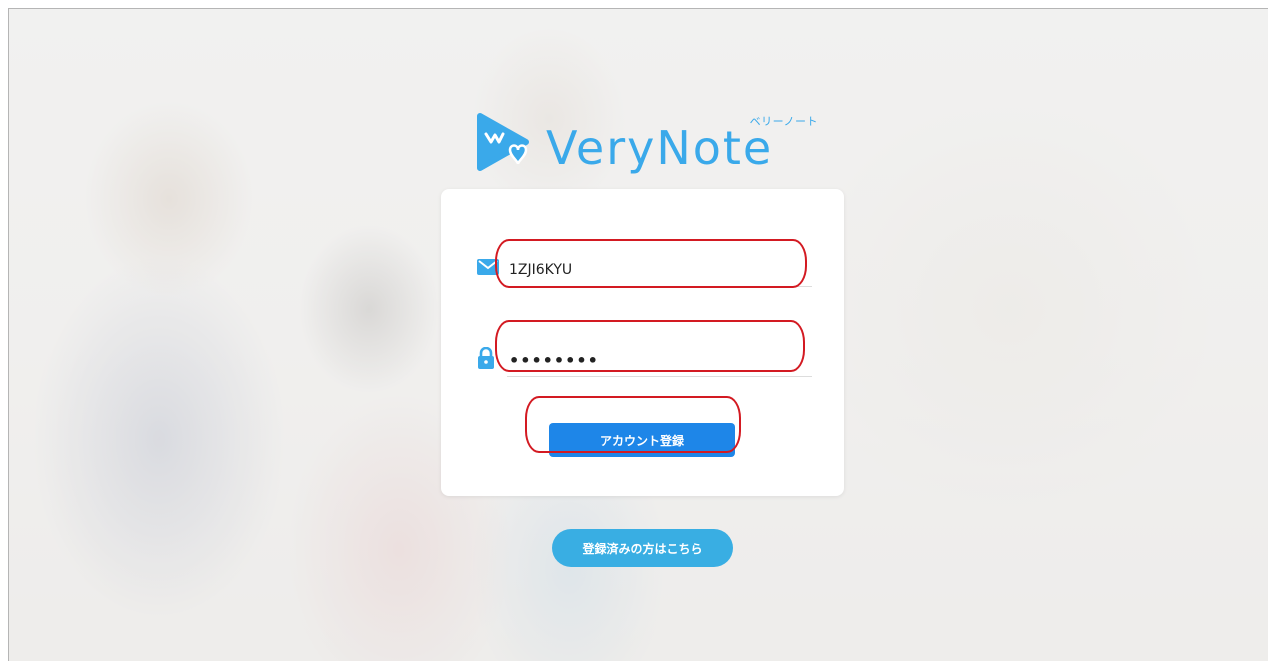 This screenshot has height=661, width=1268. What do you see at coordinates (660, 148) in the screenshot?
I see `brand-name: VeryNote` at bounding box center [660, 148].